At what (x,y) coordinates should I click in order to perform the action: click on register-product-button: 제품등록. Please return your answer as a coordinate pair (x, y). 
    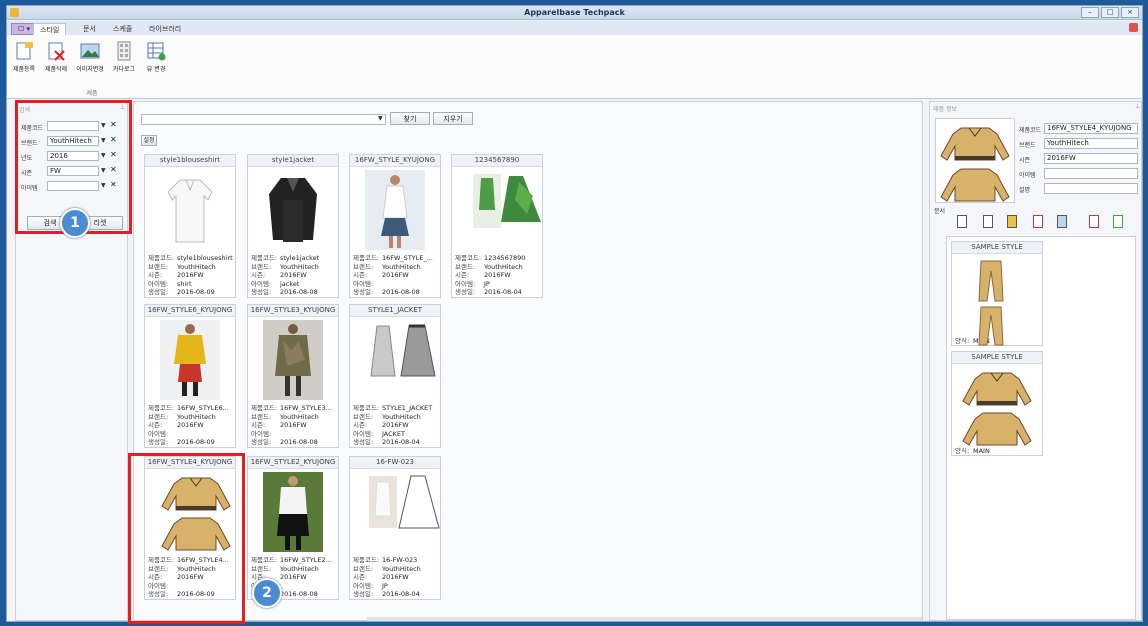
    Looking at the image, I should click on (24, 57).